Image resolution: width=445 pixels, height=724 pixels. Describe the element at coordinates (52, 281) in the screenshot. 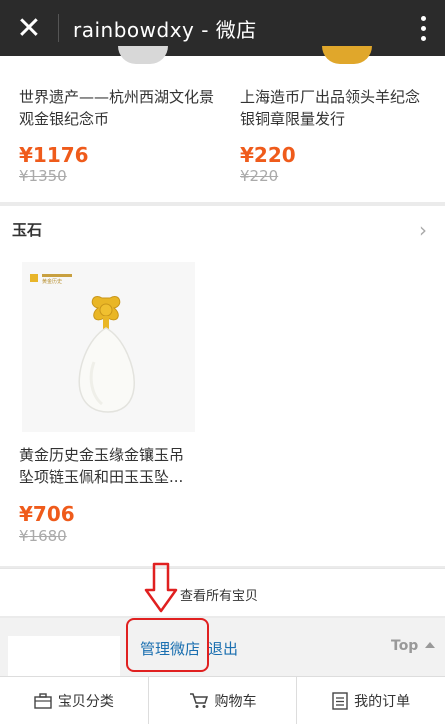

I see `brand-logo: 黄金历史` at that location.